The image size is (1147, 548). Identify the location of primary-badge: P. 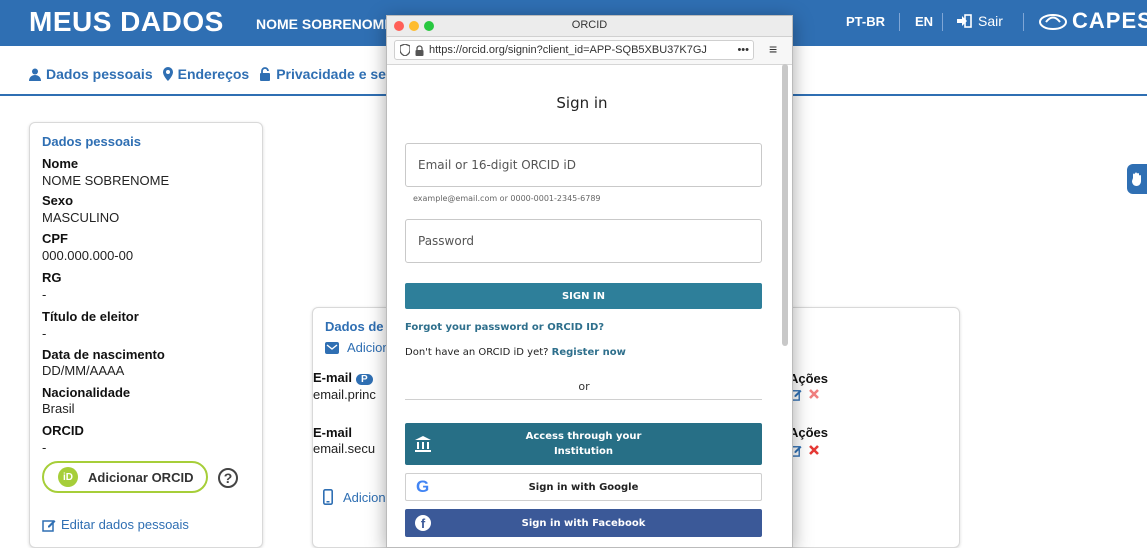
(364, 379).